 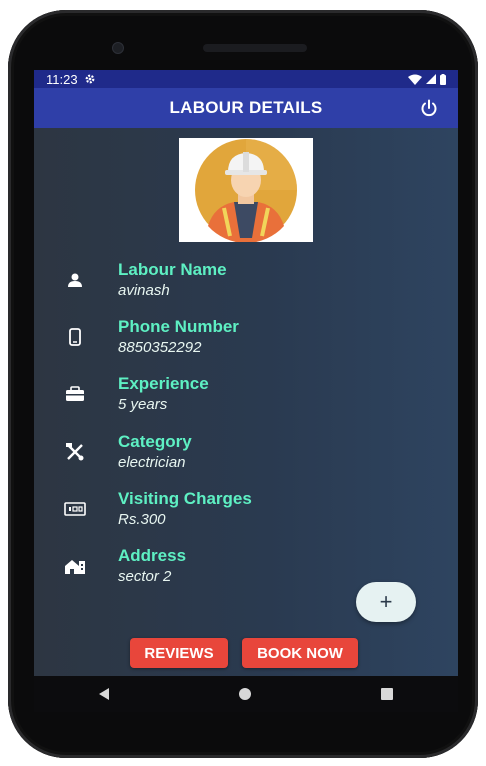 I want to click on detail-value: electrician, so click(x=152, y=462).